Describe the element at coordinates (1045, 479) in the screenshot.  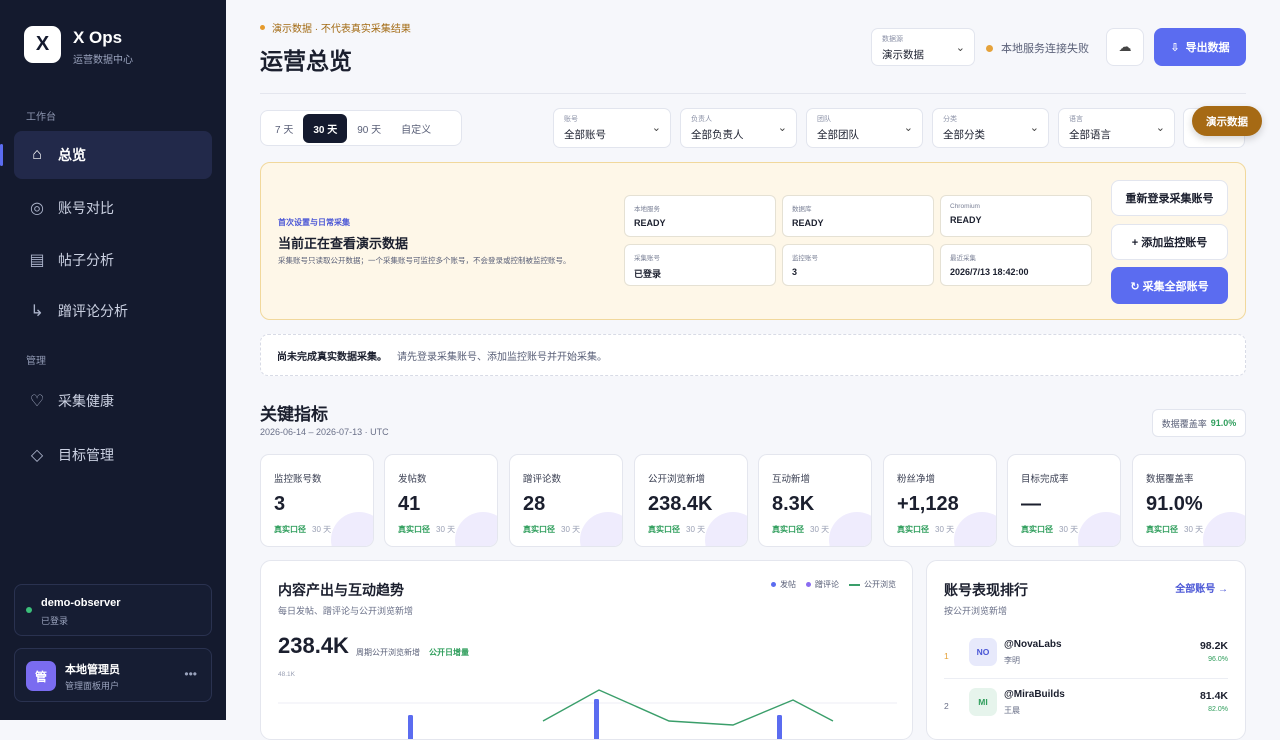
I see `kpi-label: 目标完成率` at that location.